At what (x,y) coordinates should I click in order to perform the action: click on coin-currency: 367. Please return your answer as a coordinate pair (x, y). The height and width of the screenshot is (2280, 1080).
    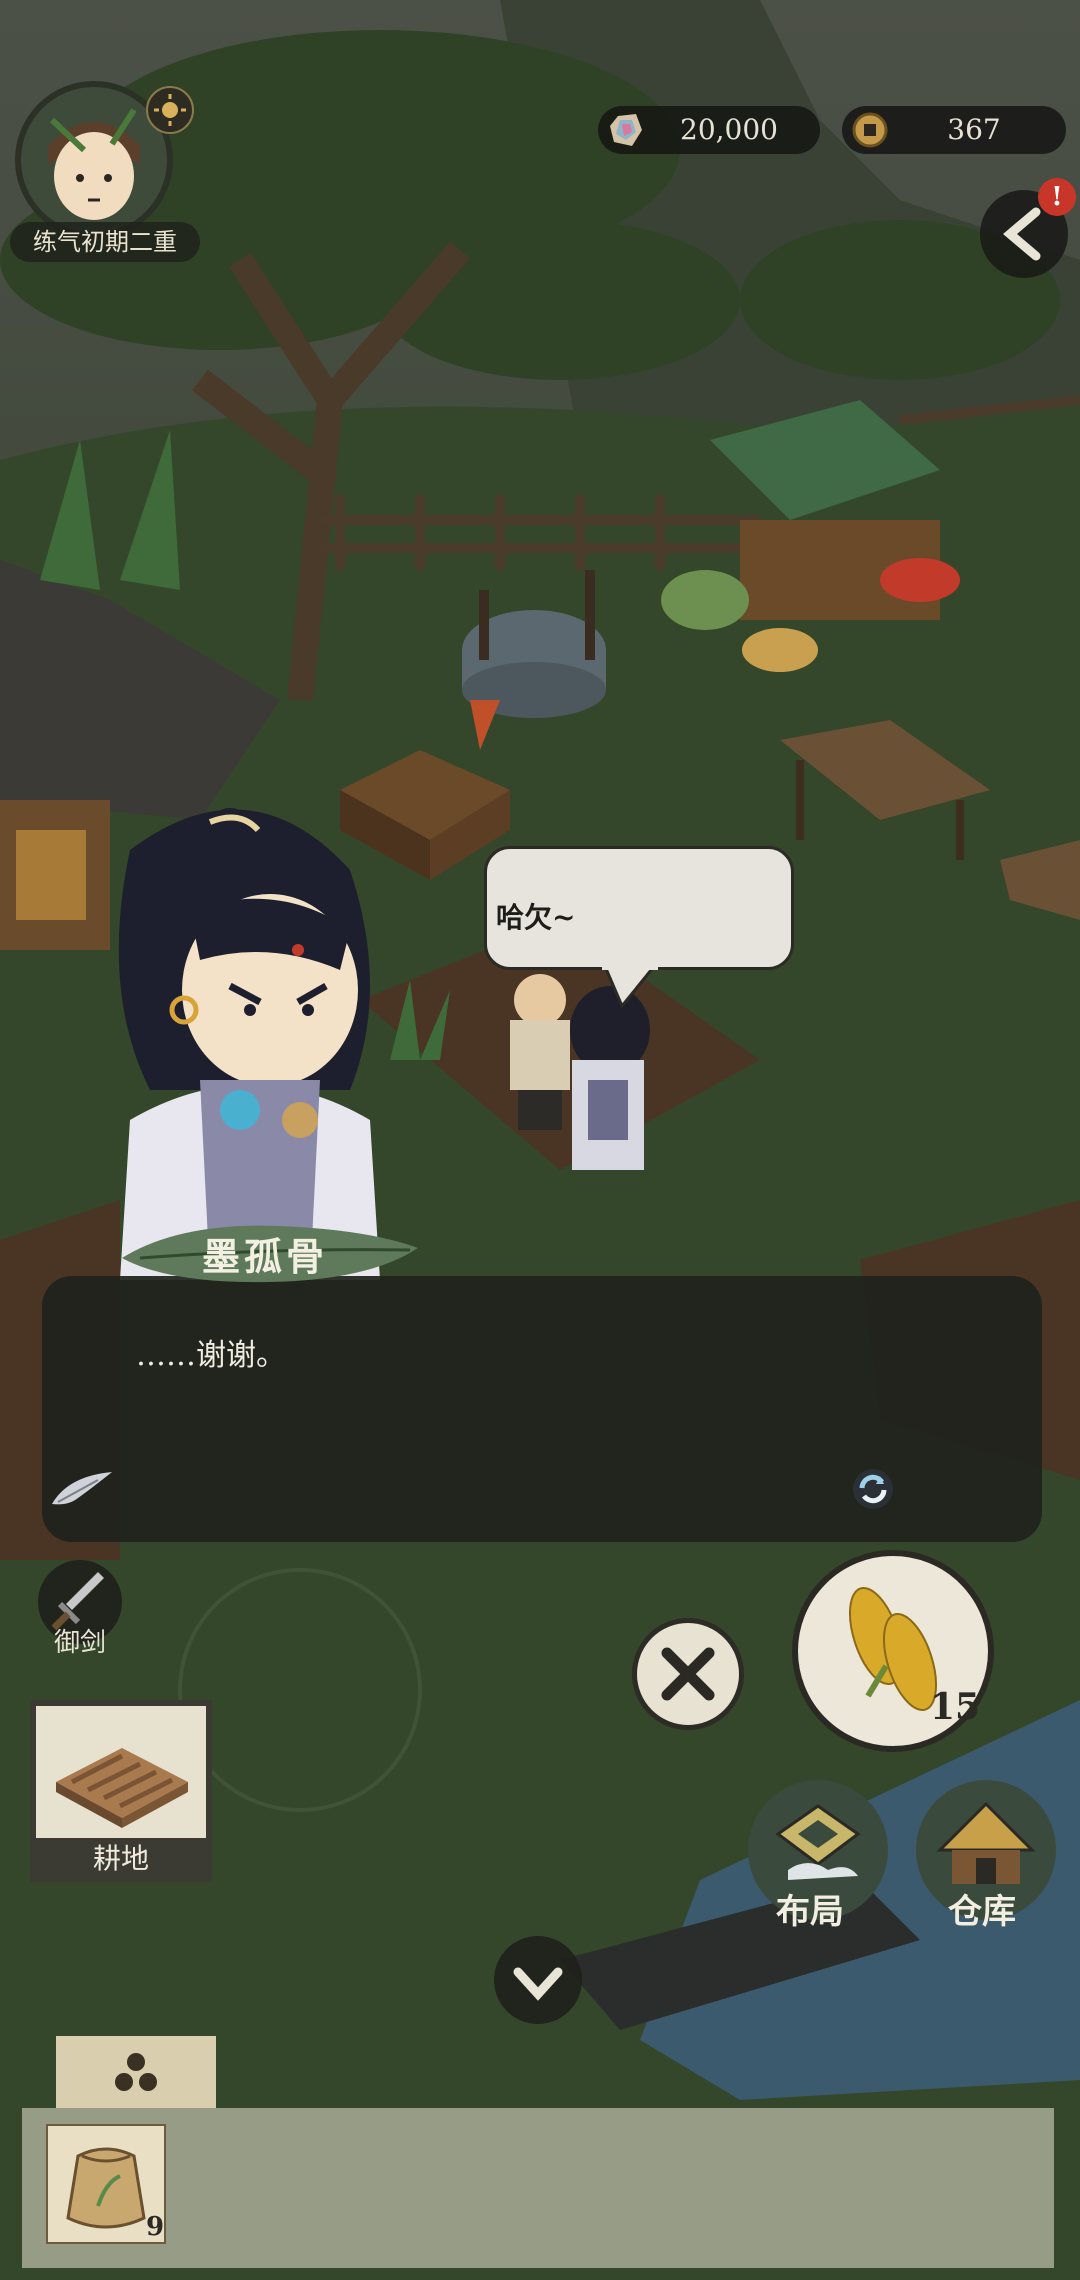
    Looking at the image, I should click on (954, 130).